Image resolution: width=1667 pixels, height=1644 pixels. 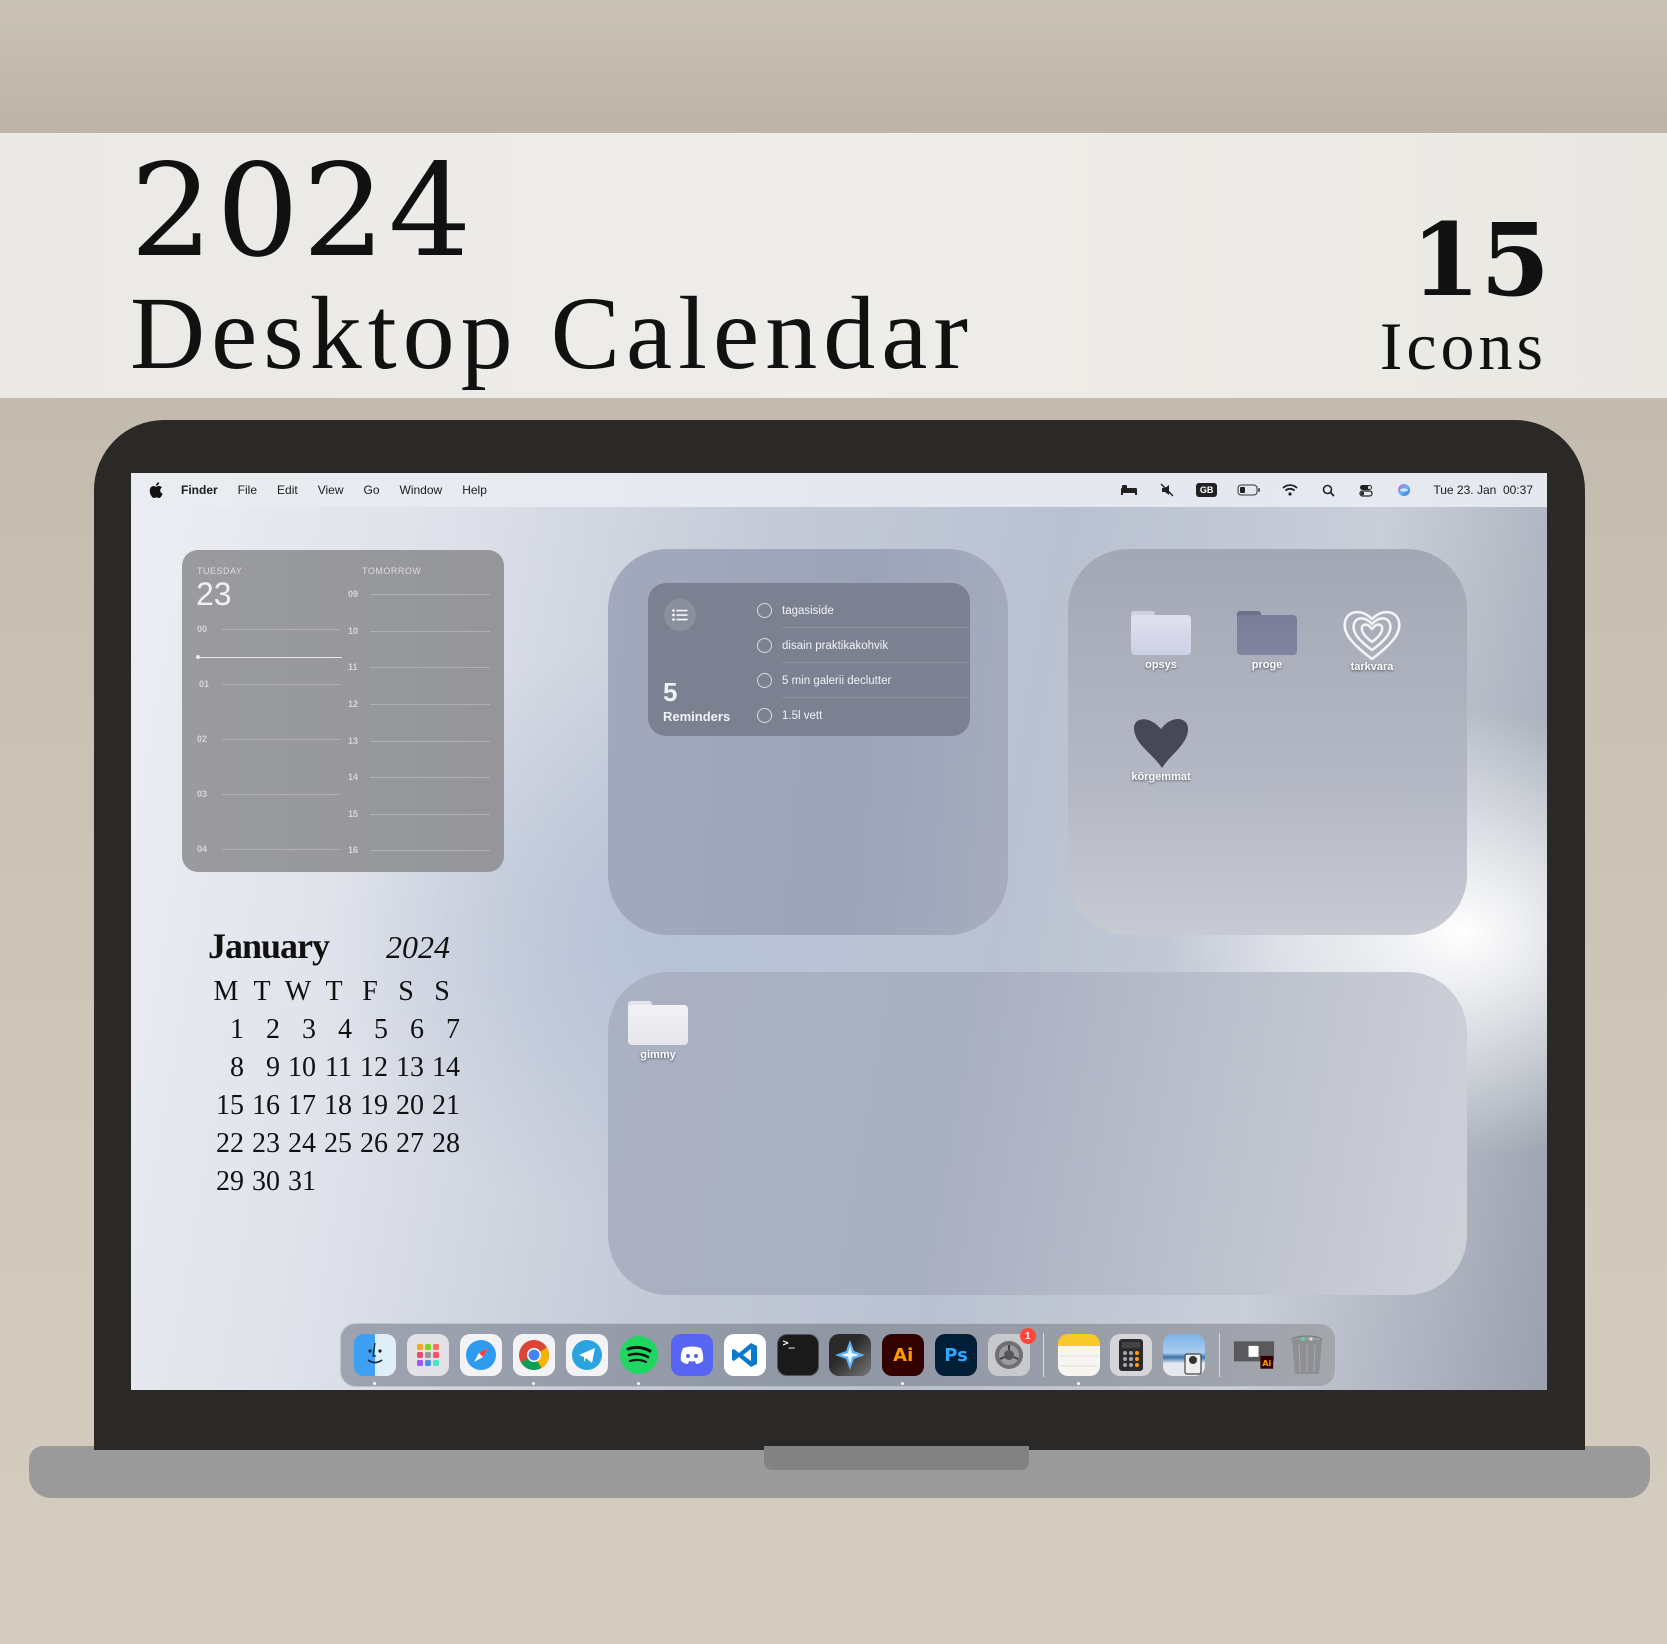 I want to click on weekday-label: F, so click(x=370, y=991).